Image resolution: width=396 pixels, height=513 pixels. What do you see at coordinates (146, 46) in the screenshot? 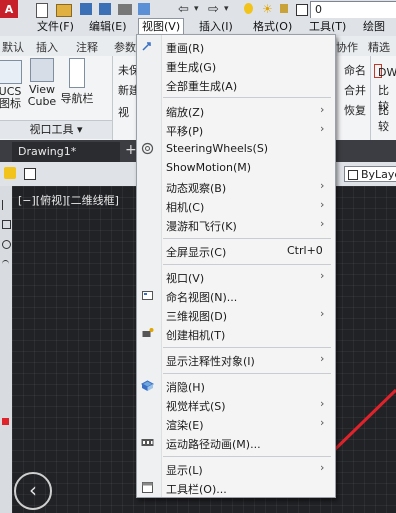
I see `redraw-icon` at bounding box center [146, 46].